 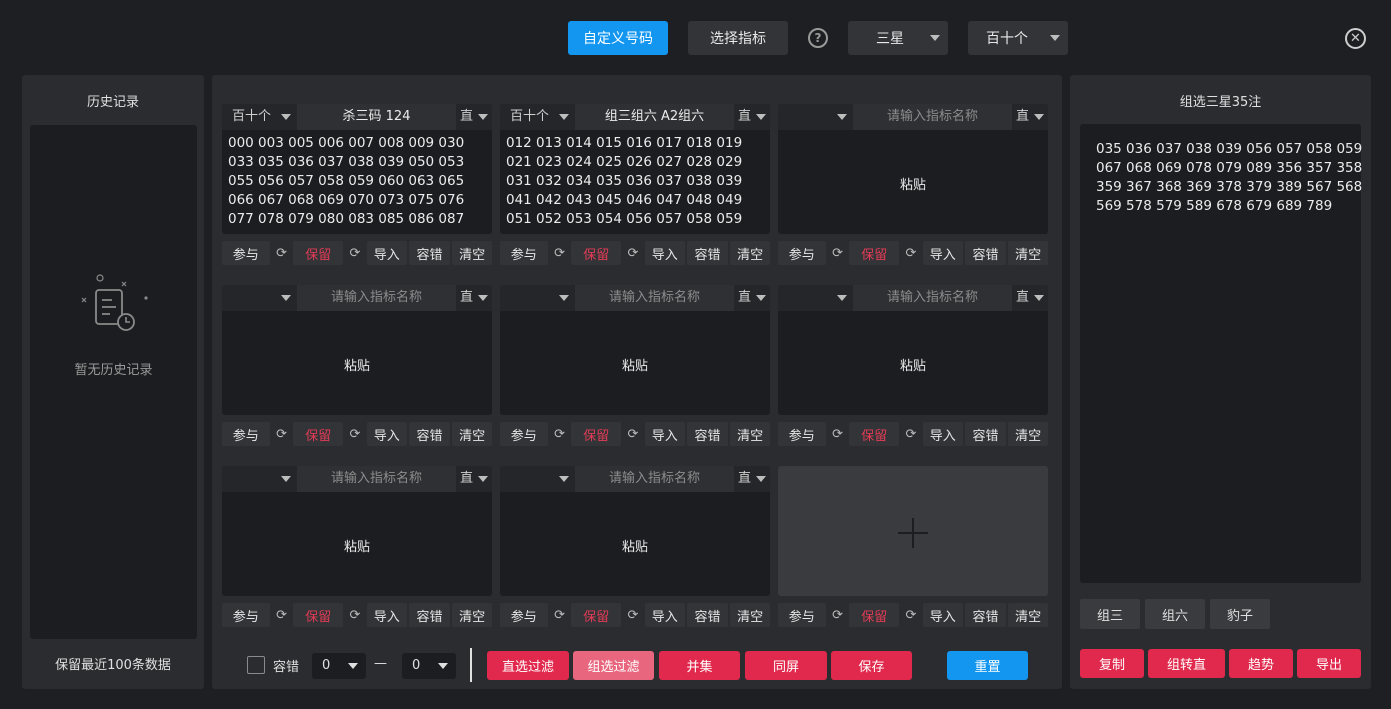 What do you see at coordinates (339, 666) in the screenshot?
I see `tolerance-min-select: 0` at bounding box center [339, 666].